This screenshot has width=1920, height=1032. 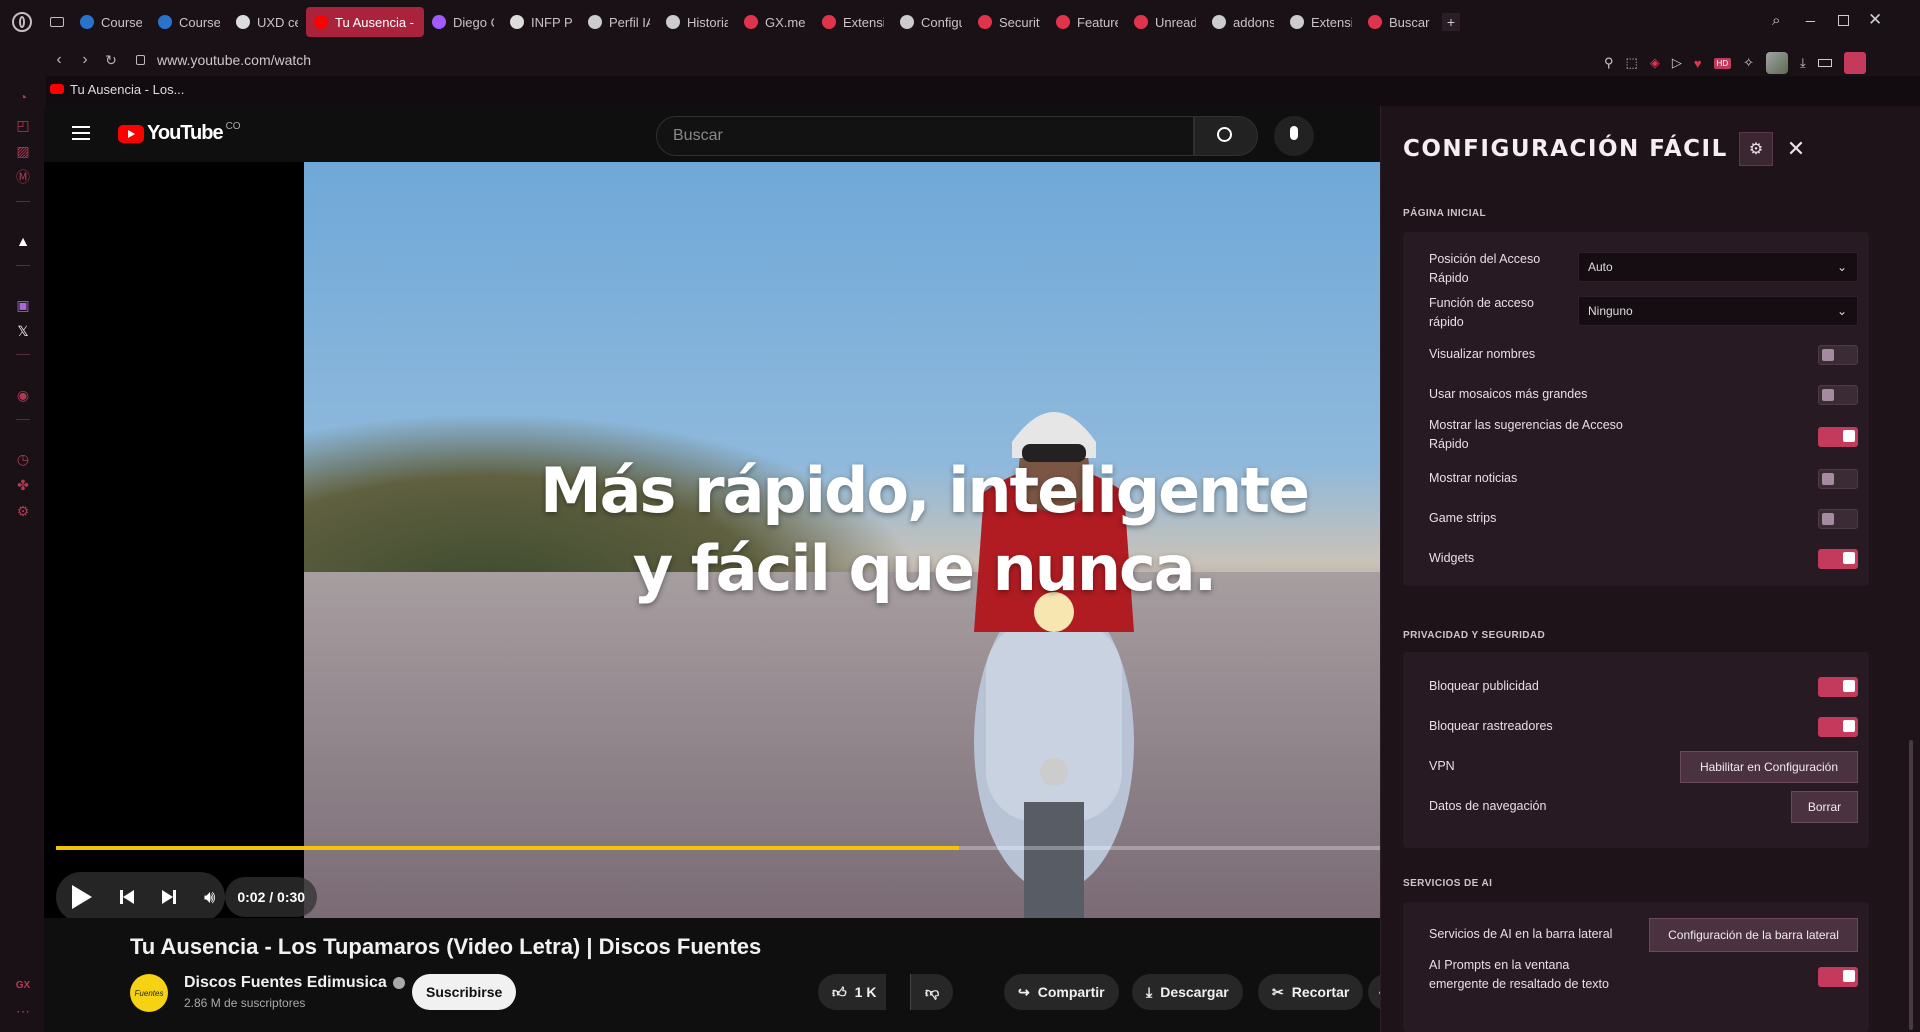 What do you see at coordinates (697, 22) in the screenshot?
I see `tab-7: Historial` at bounding box center [697, 22].